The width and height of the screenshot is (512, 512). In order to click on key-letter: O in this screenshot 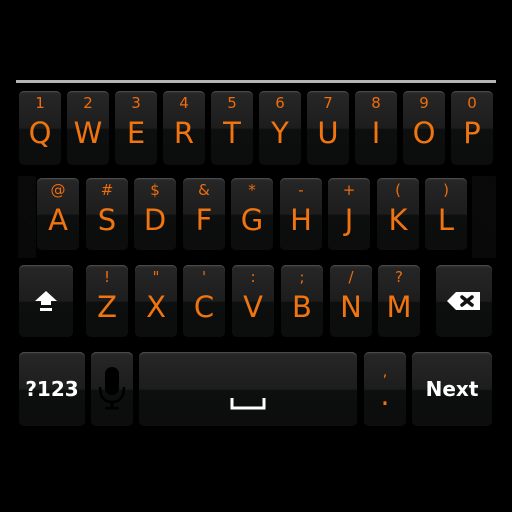, I will do `click(424, 133)`.